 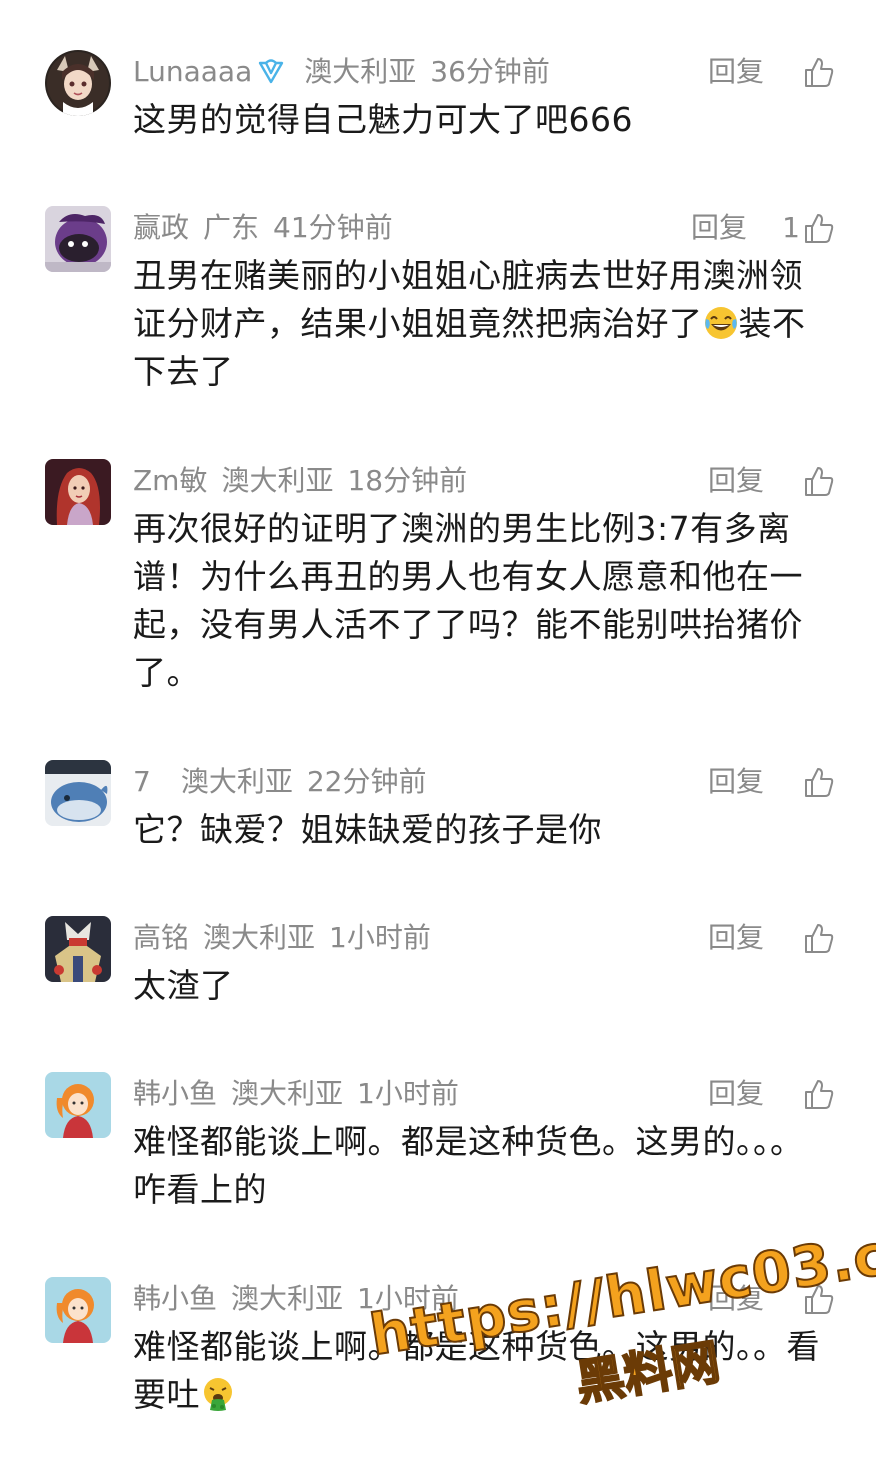 I want to click on comment-meta: 赢政 广东 41分钟前, so click(x=263, y=228).